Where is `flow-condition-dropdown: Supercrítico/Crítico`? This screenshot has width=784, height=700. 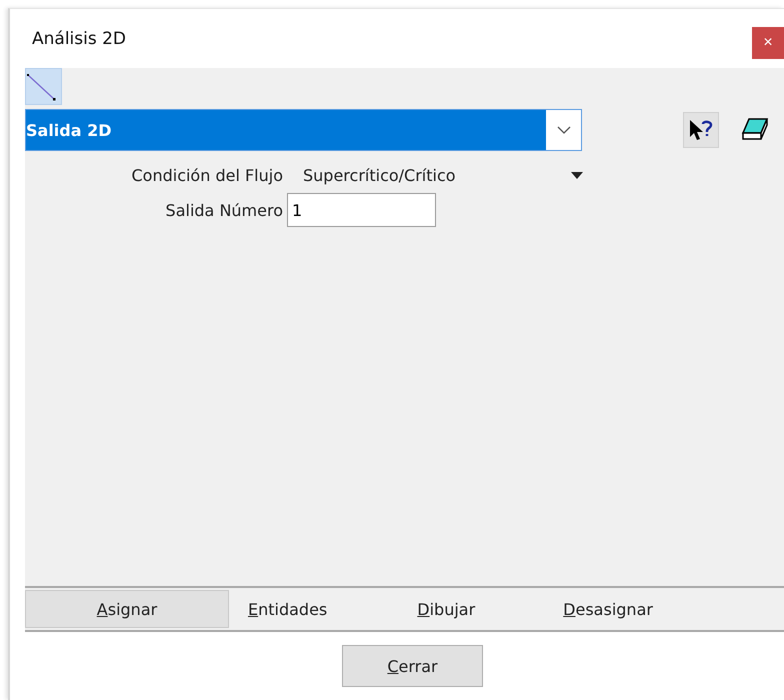 flow-condition-dropdown: Supercrítico/Crítico is located at coordinates (435, 175).